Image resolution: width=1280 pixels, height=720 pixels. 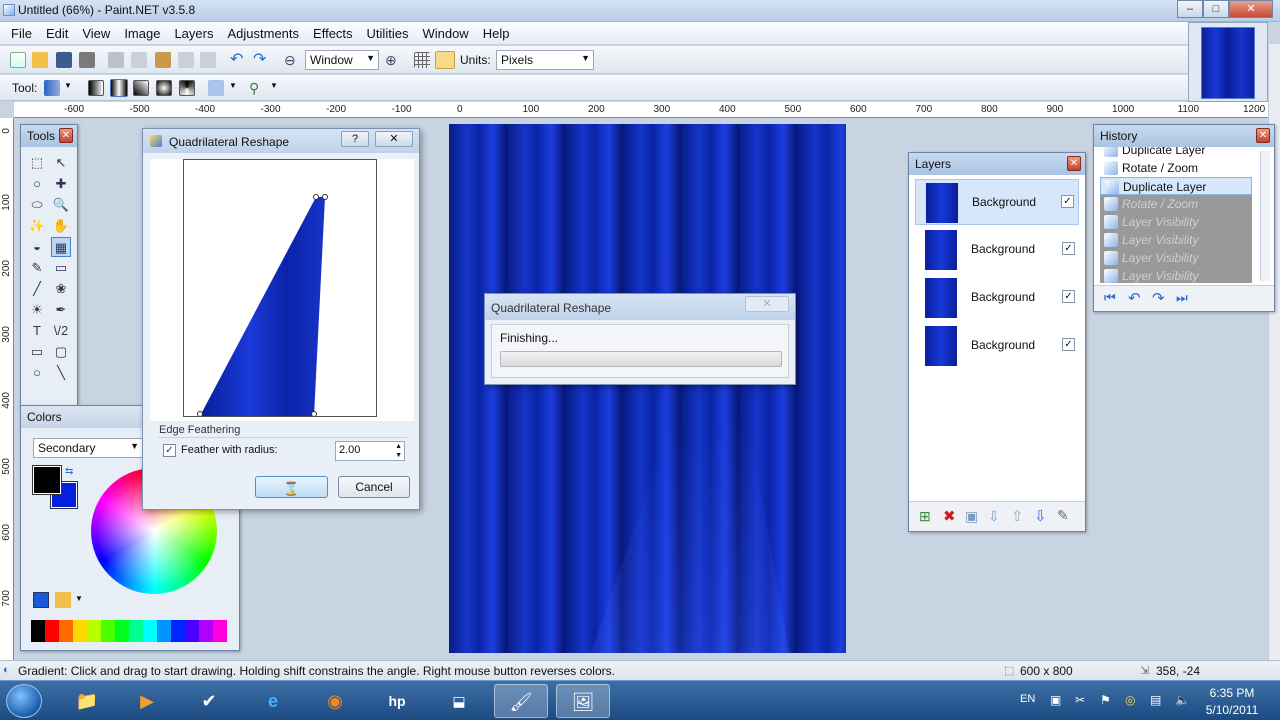 I want to click on tool-icon: ▦, so click(x=61, y=247).